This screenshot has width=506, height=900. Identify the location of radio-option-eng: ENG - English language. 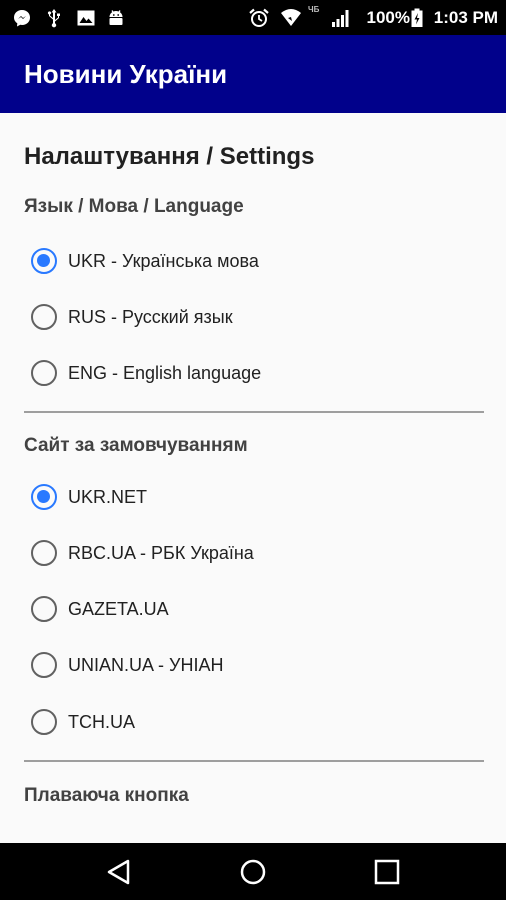
(253, 373).